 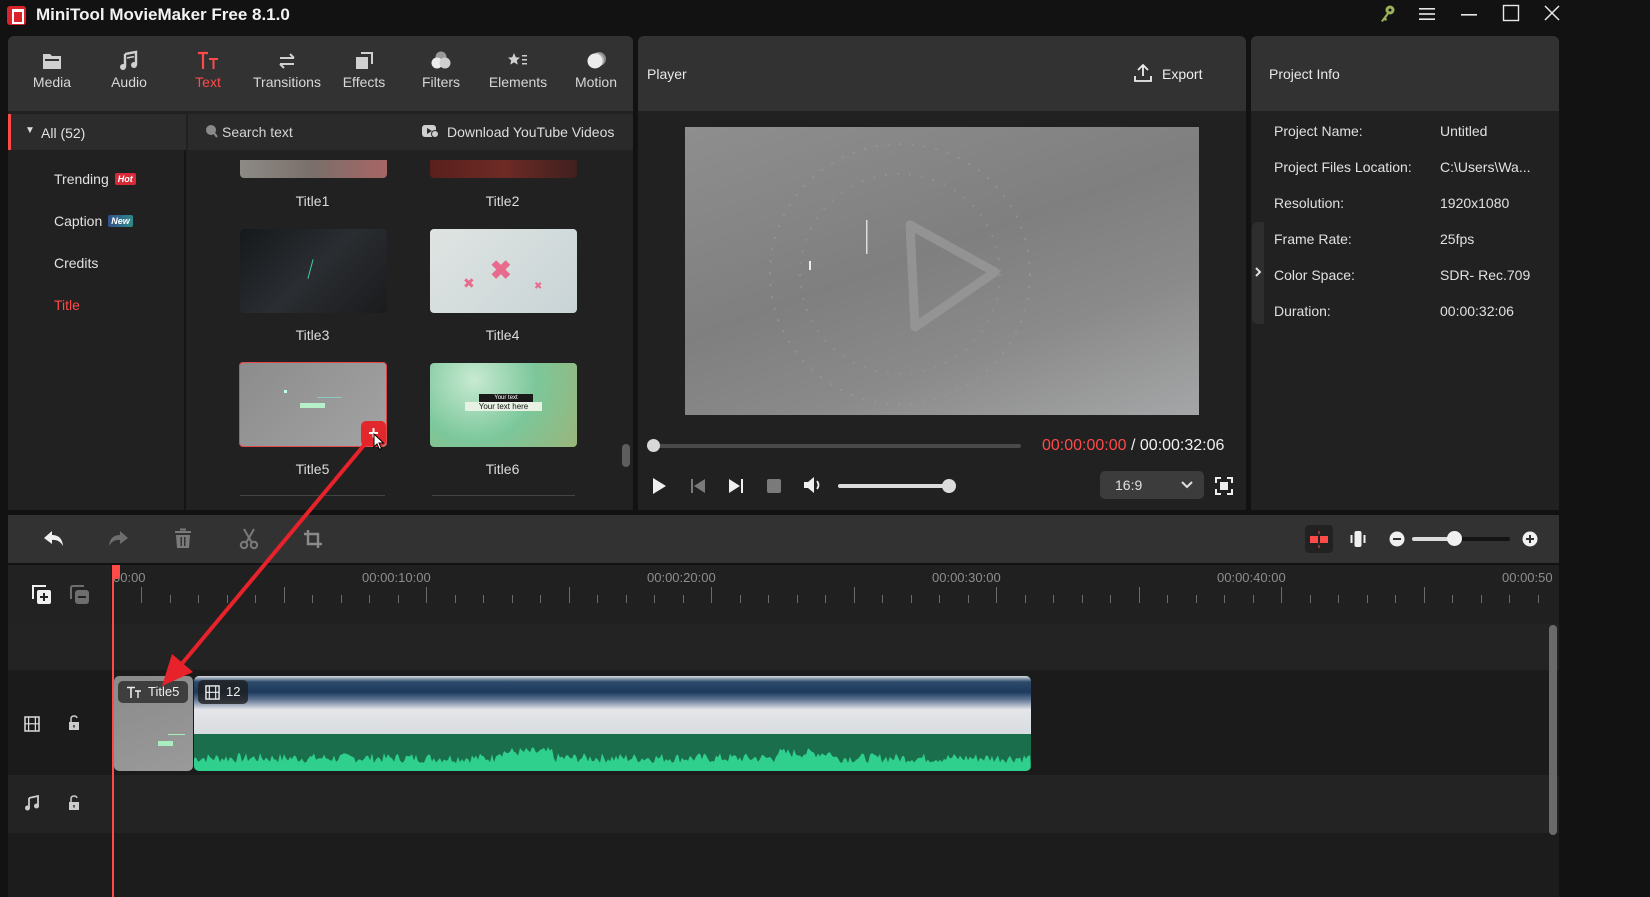 I want to click on maximize-icon, so click(x=1511, y=16).